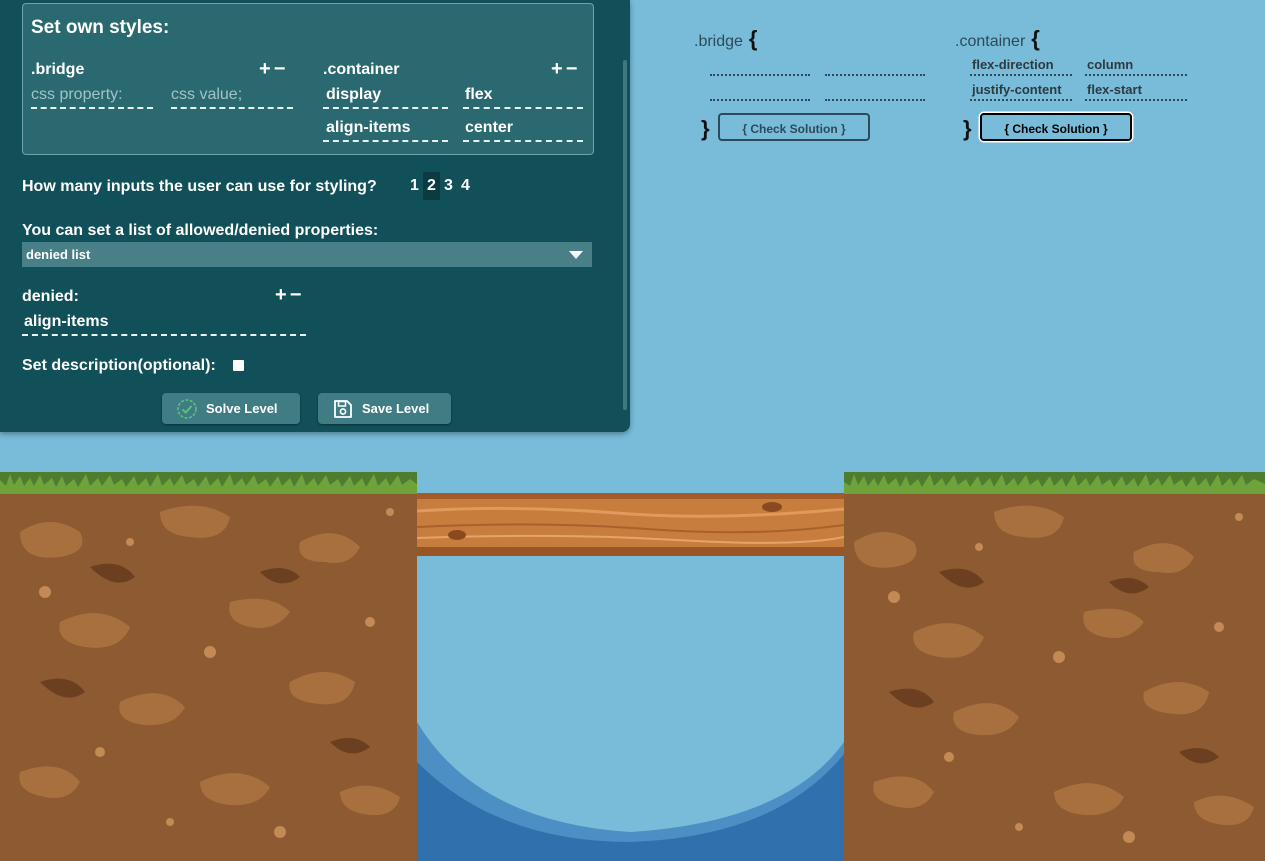 This screenshot has width=1265, height=861. Describe the element at coordinates (576, 255) in the screenshot. I see `chevron-down-icon` at that location.